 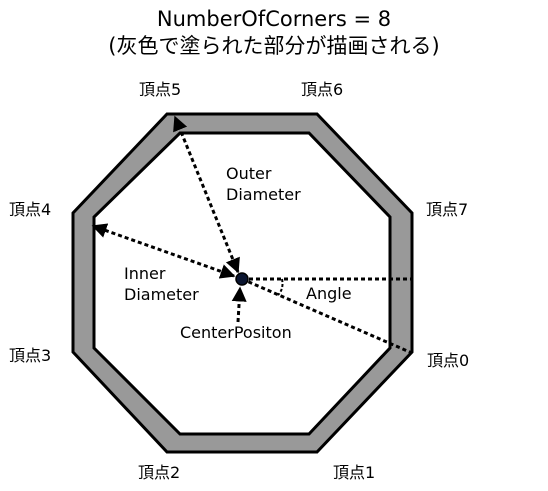 I want to click on inner-diameter-label-1: Inner, so click(x=145, y=273).